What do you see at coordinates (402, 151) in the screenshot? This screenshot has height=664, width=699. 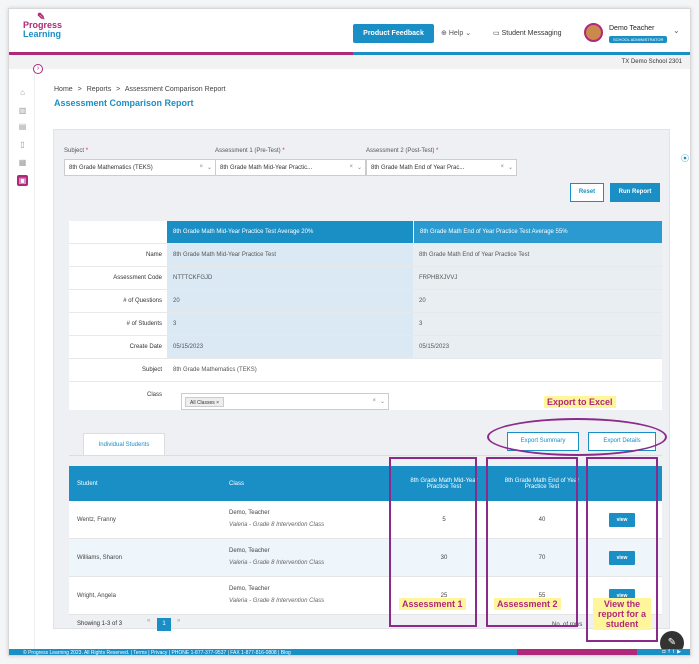 I see `assessment2-label: Assessment 2 (Post-Test) *` at bounding box center [402, 151].